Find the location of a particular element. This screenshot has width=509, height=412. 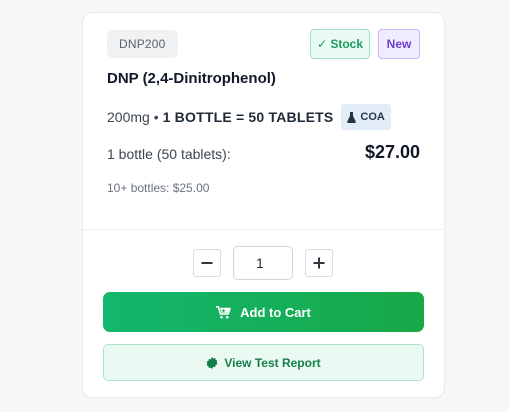

bottle-info: 1 BOTTLE = 50 TABLETS is located at coordinates (248, 117).